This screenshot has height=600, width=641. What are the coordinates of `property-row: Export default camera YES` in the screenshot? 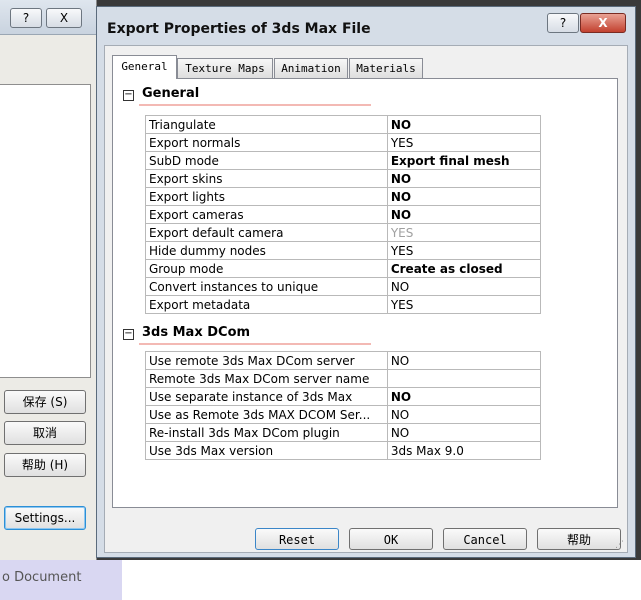 It's located at (343, 232).